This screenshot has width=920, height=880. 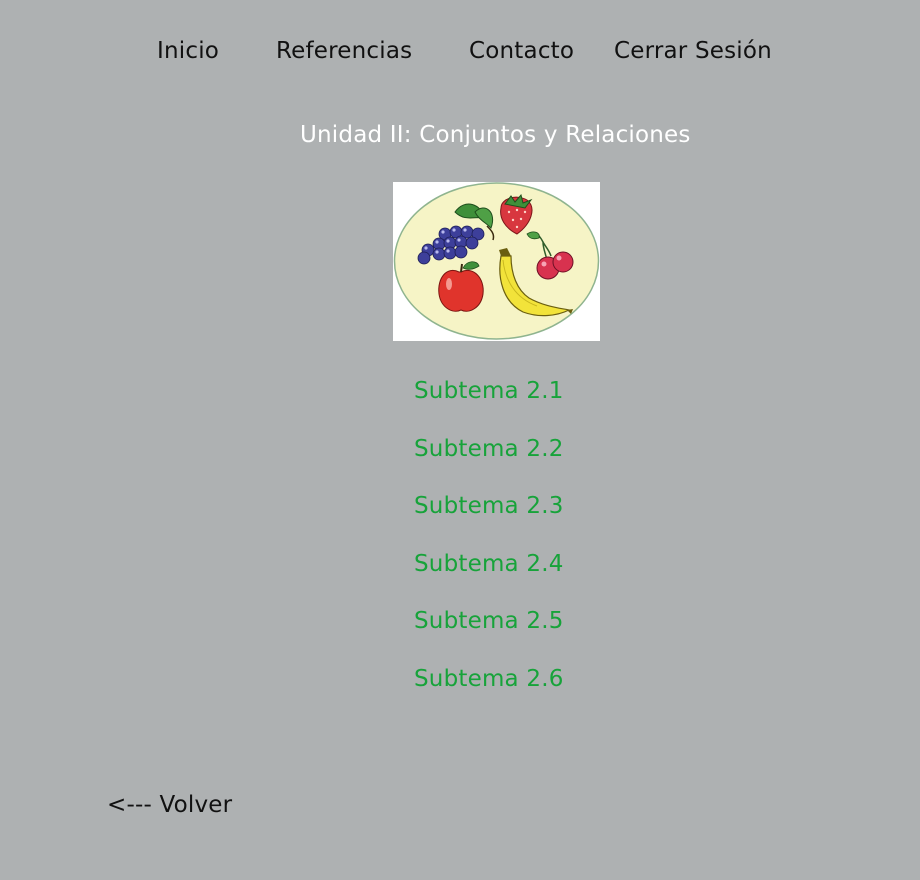 What do you see at coordinates (521, 51) in the screenshot?
I see `nav-link-contacto: Contacto` at bounding box center [521, 51].